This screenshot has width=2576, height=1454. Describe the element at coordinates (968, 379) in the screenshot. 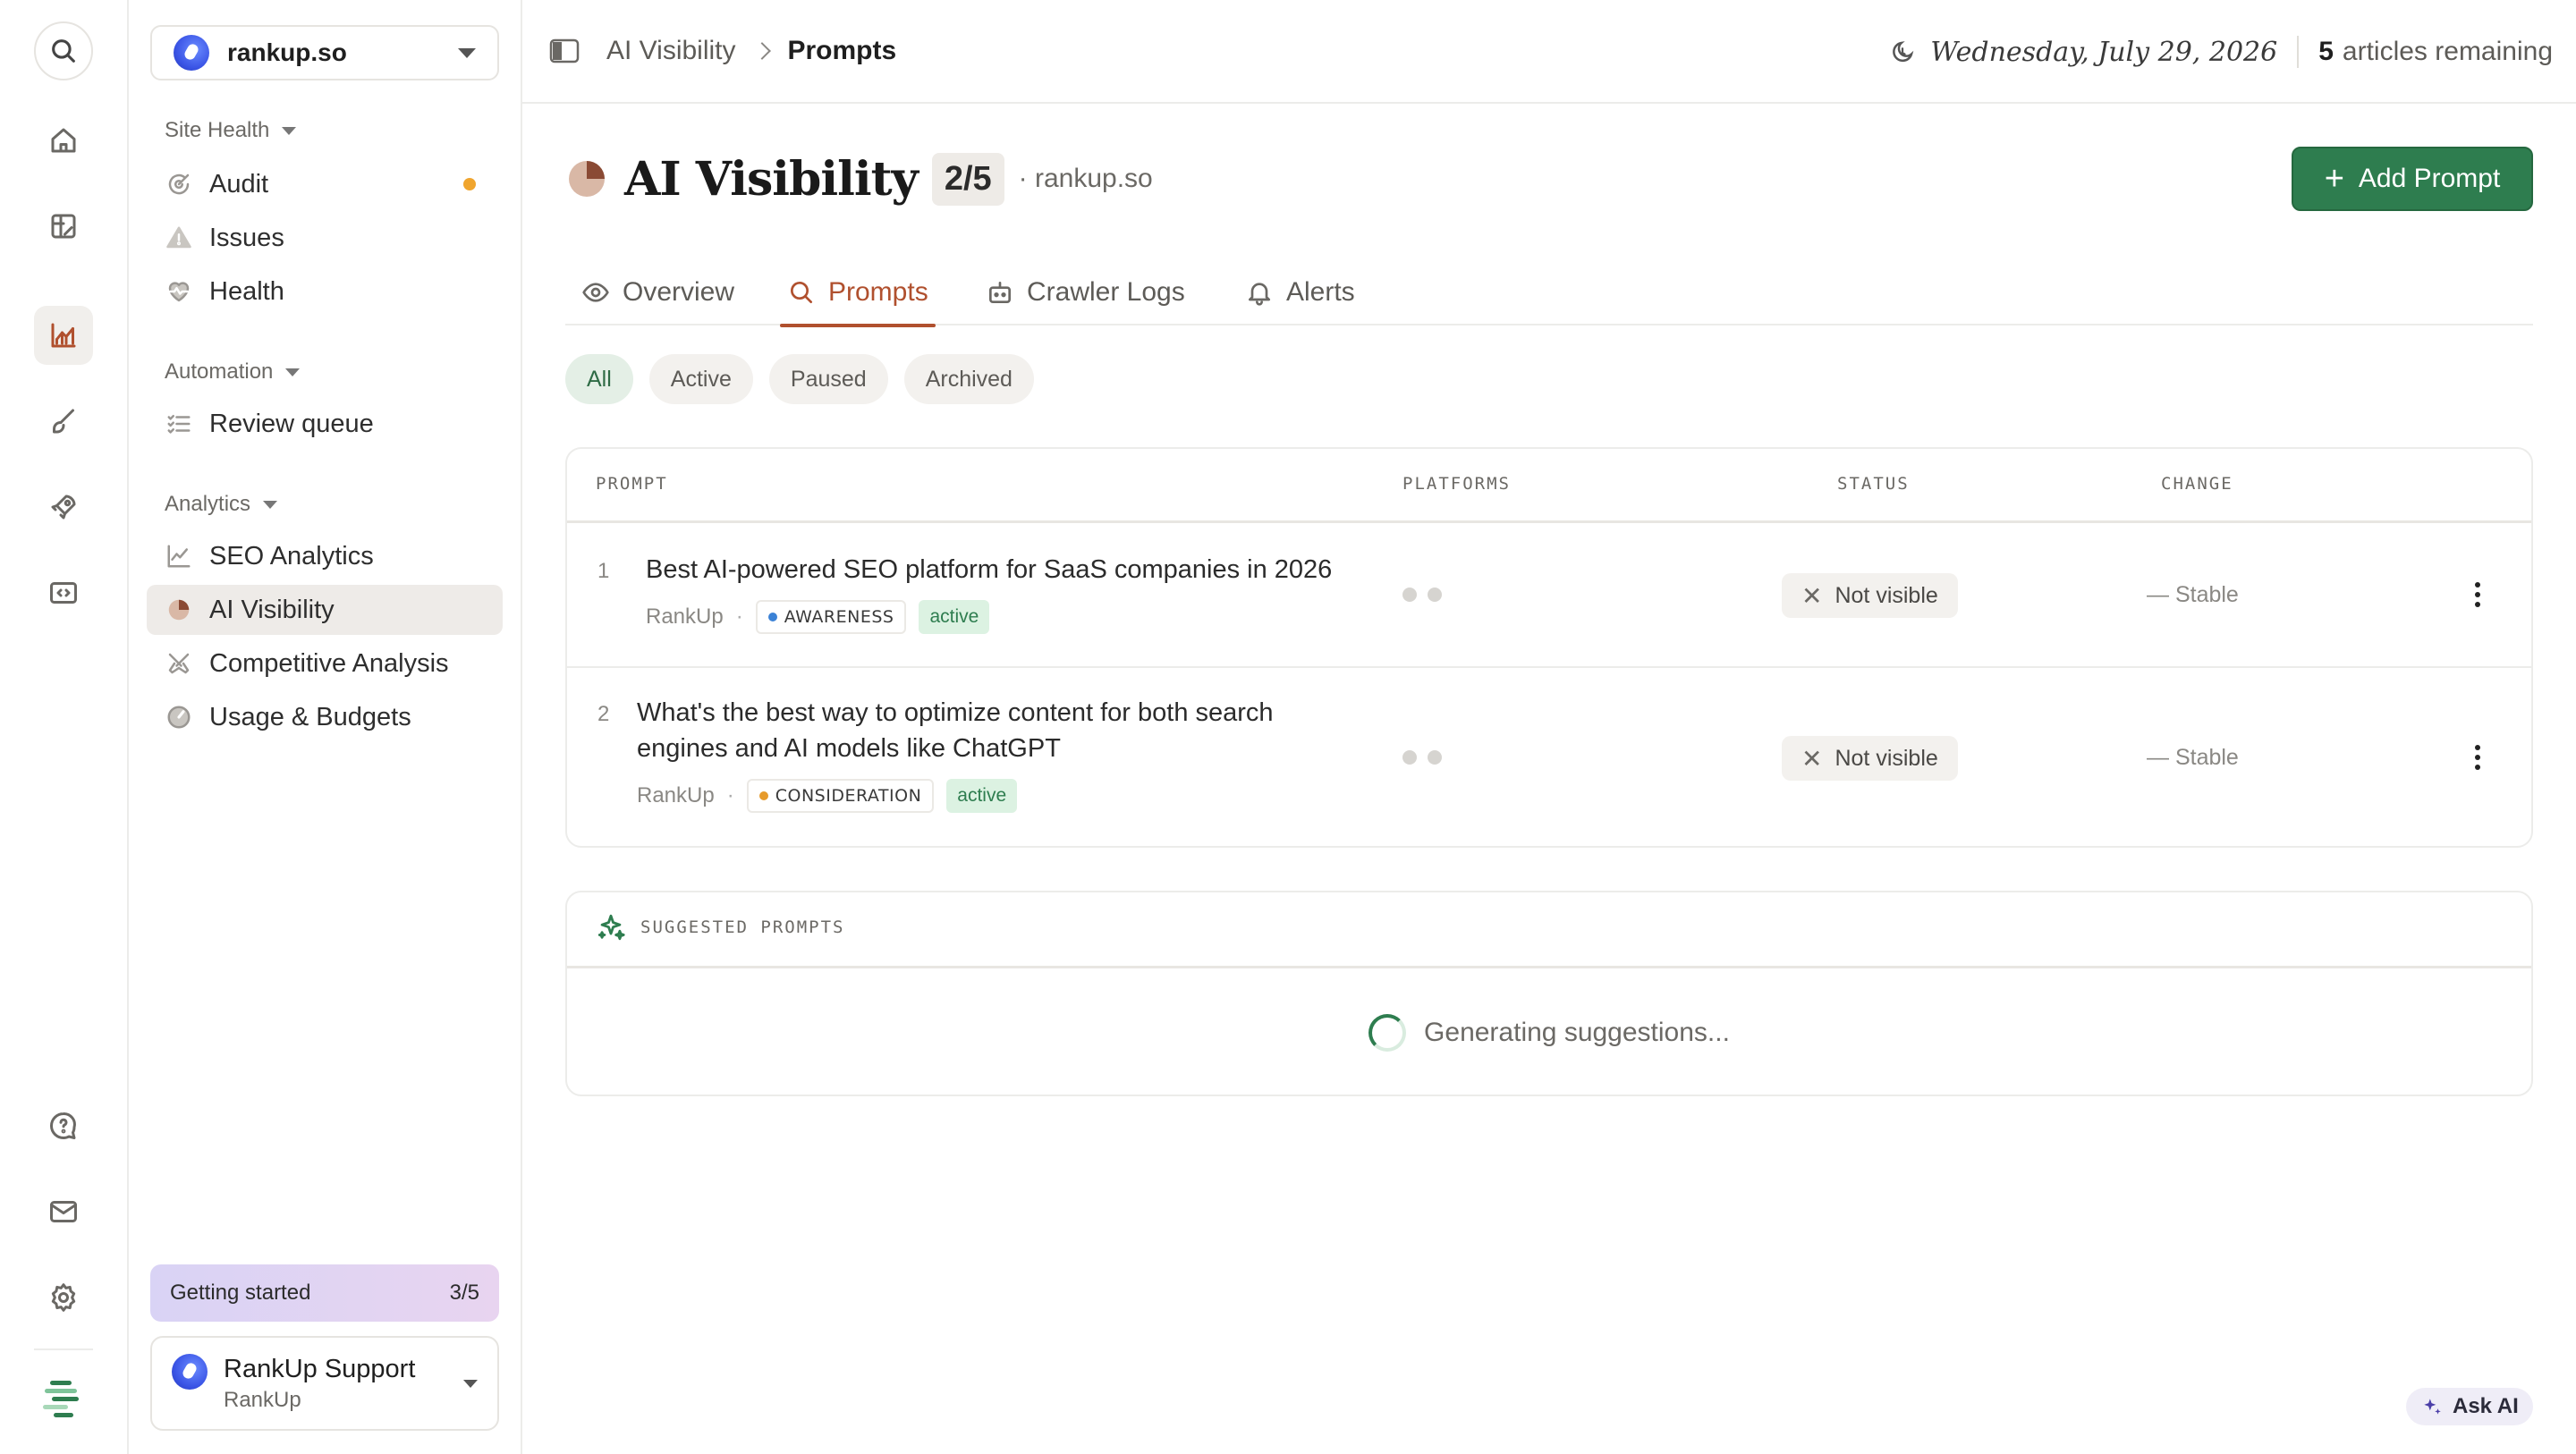

I see `filter-archived: Archived` at that location.